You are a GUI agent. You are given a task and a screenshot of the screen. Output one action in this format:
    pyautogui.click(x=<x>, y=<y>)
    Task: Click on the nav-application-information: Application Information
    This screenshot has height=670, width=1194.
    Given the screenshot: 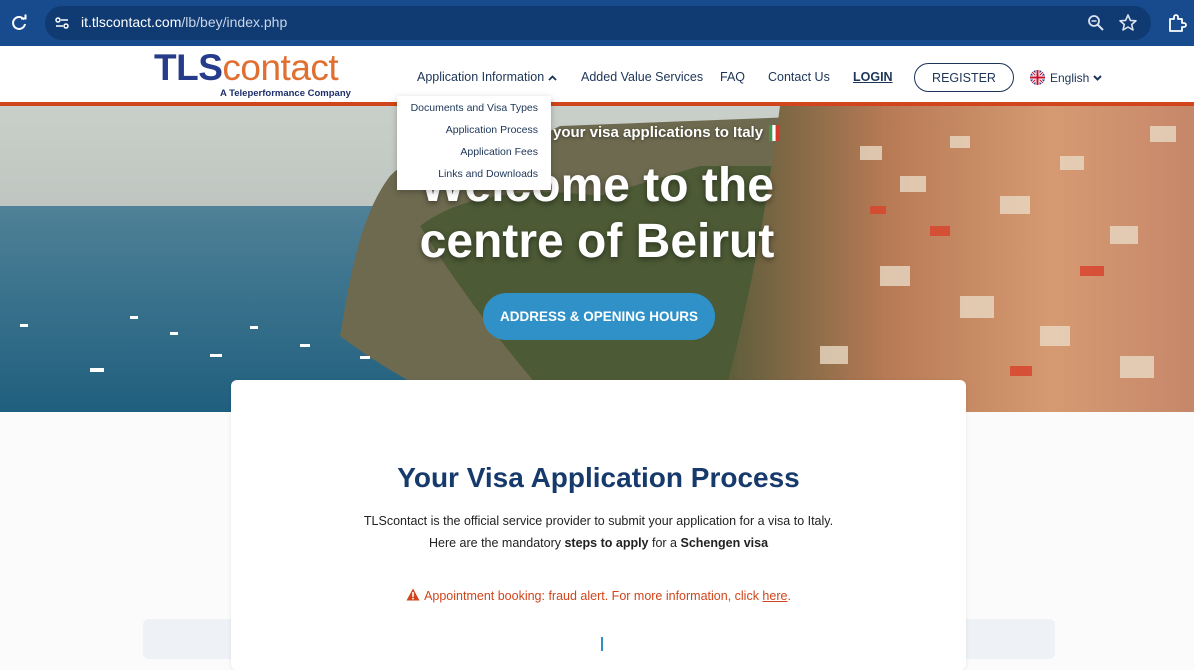 What is the action you would take?
    pyautogui.click(x=487, y=77)
    